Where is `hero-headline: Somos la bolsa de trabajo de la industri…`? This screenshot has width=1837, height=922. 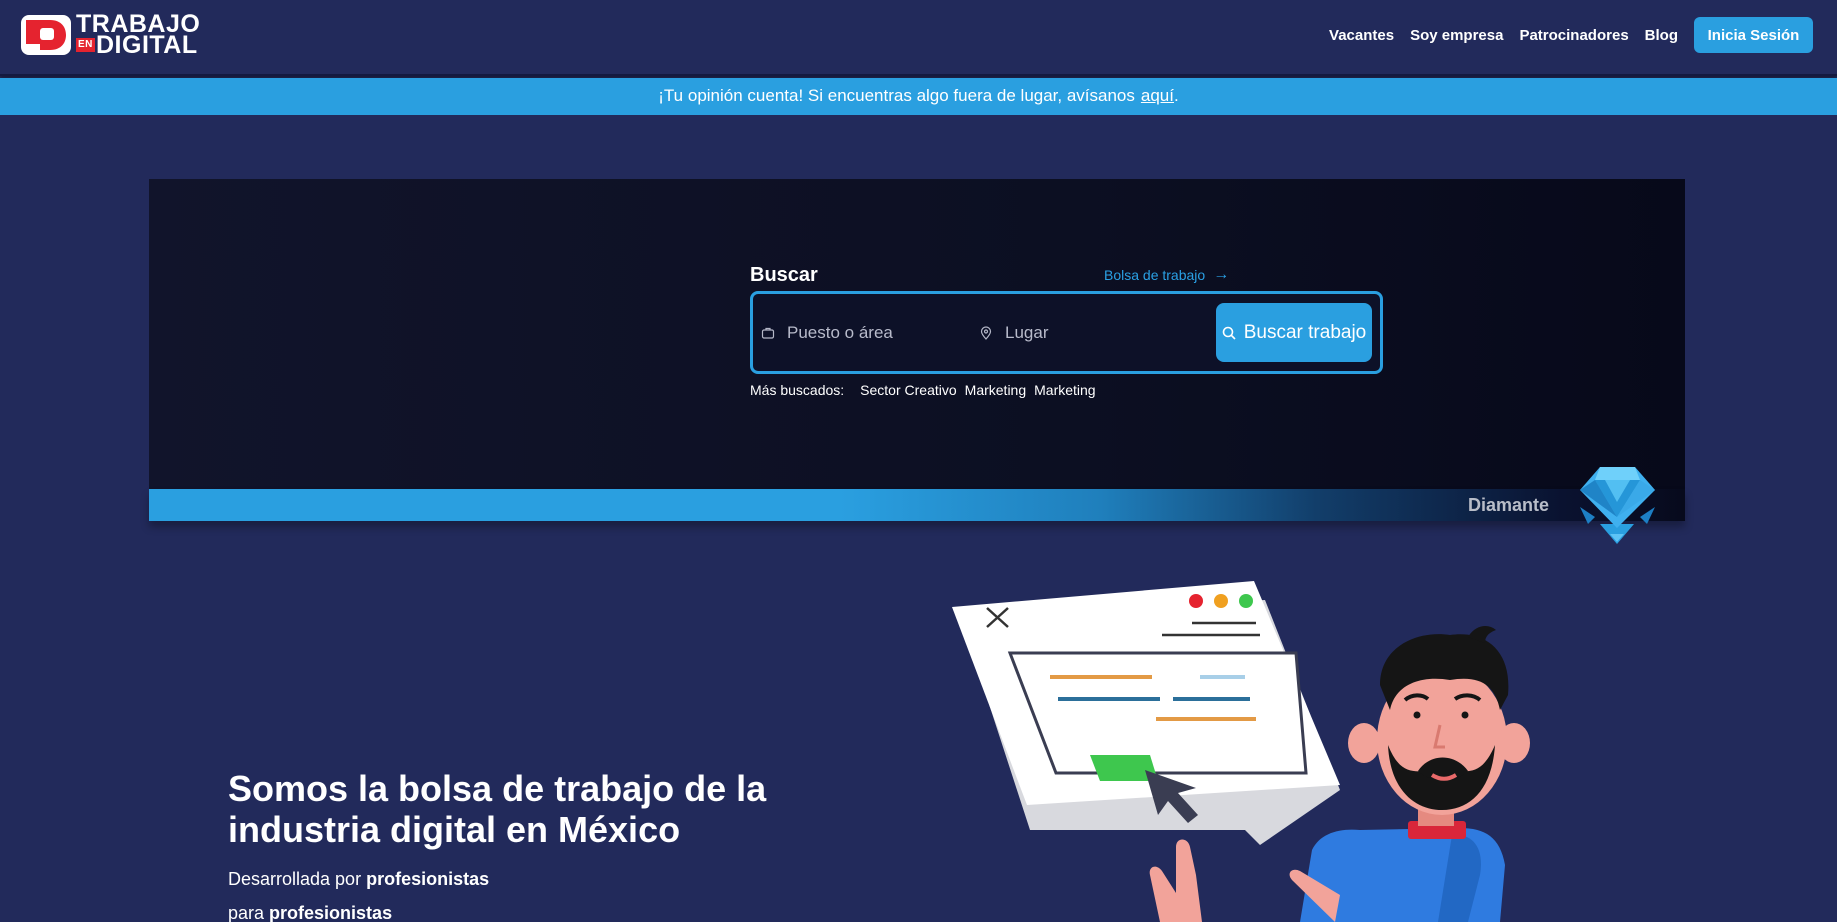 hero-headline: Somos la bolsa de trabajo de la industri… is located at coordinates (497, 809).